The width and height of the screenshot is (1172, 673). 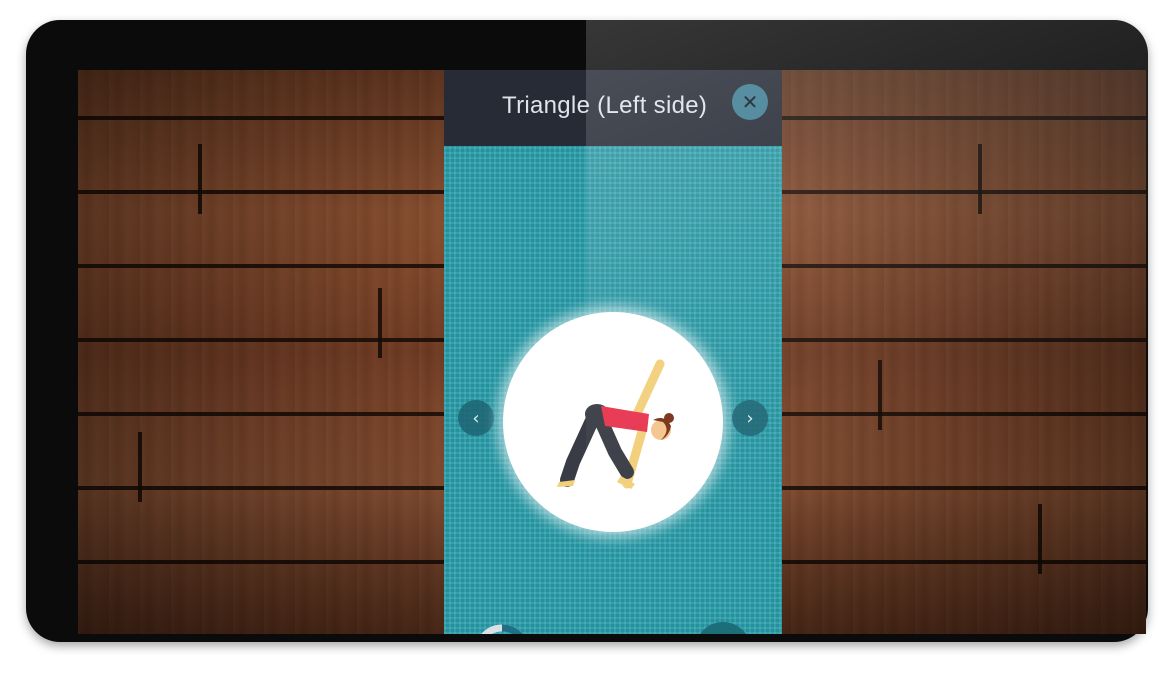 I want to click on pose-illustration, so click(x=613, y=422).